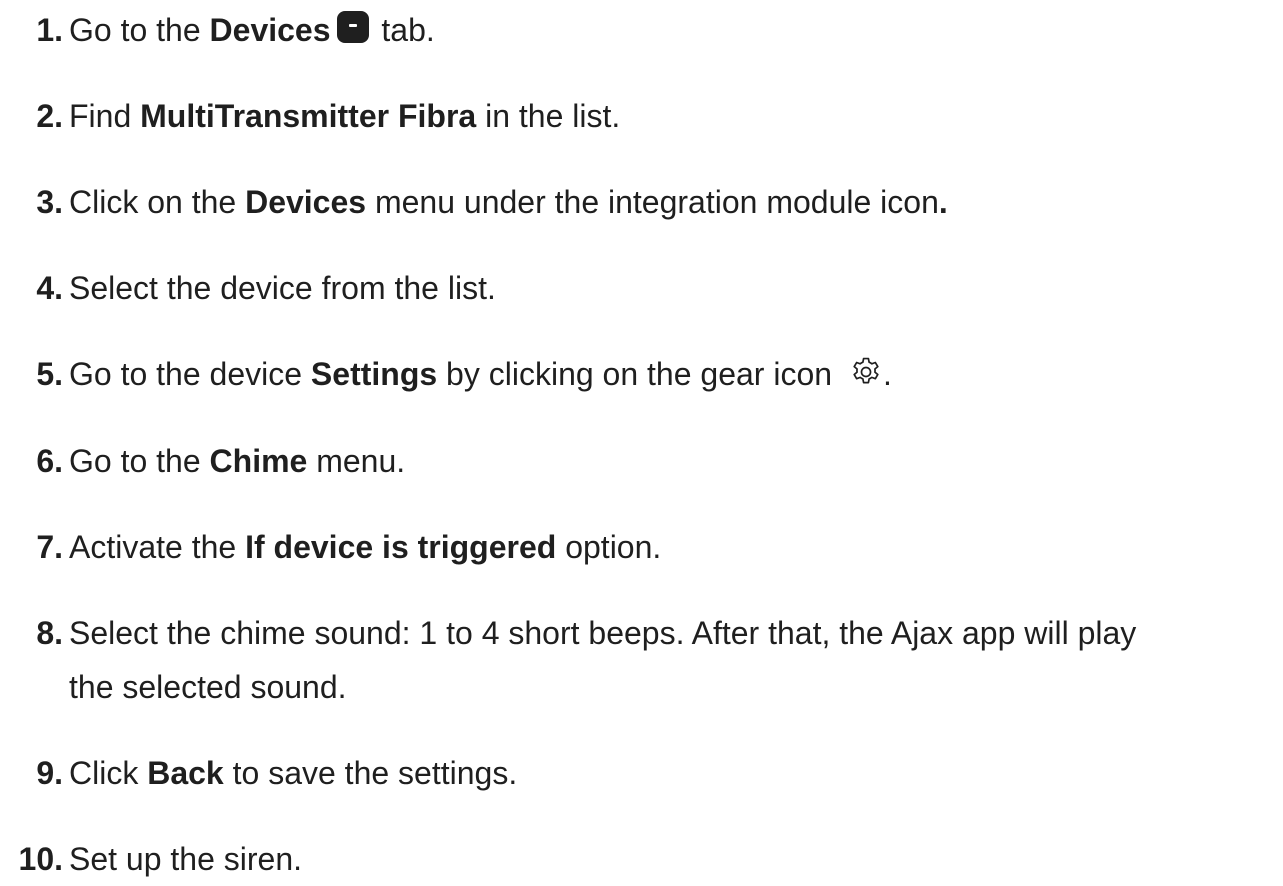 Image resolution: width=1283 pixels, height=886 pixels. Describe the element at coordinates (308, 116) in the screenshot. I see `device-name: MultiTransmitter Fibra` at that location.